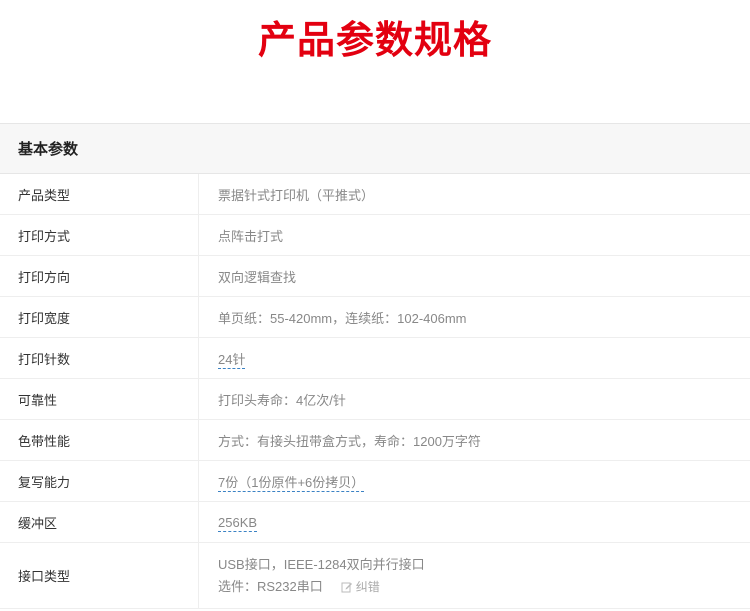 This screenshot has width=750, height=611. Describe the element at coordinates (99, 575) in the screenshot. I see `spec-label: 接口类型` at that location.